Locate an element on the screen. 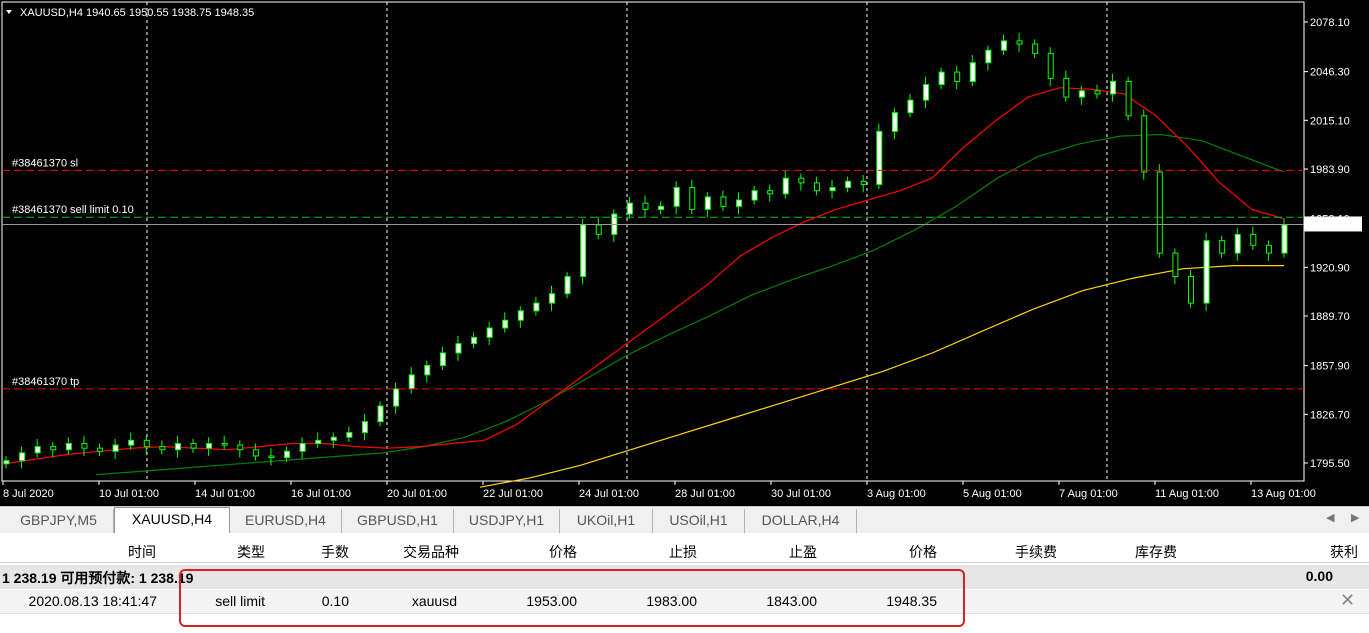 The height and width of the screenshot is (633, 1369). tab-label: XAUUSD,H4 is located at coordinates (172, 519).